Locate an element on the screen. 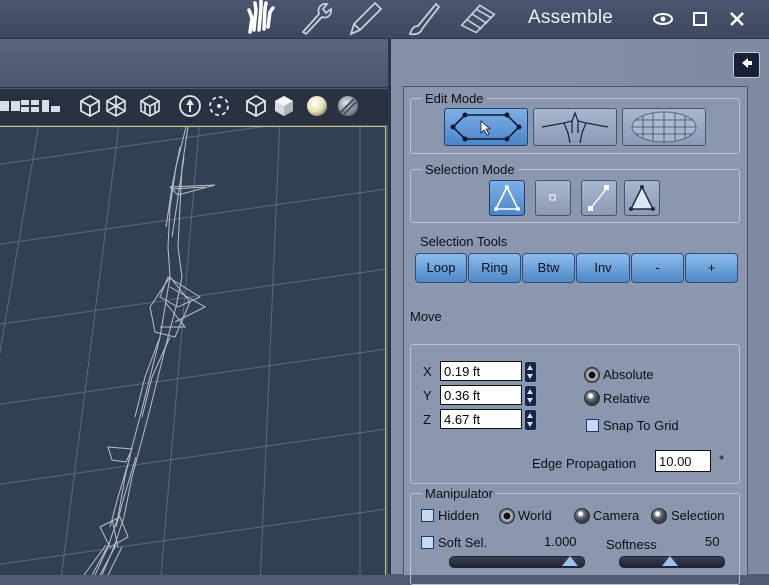  z-field: 4.67 ft is located at coordinates (481, 419).